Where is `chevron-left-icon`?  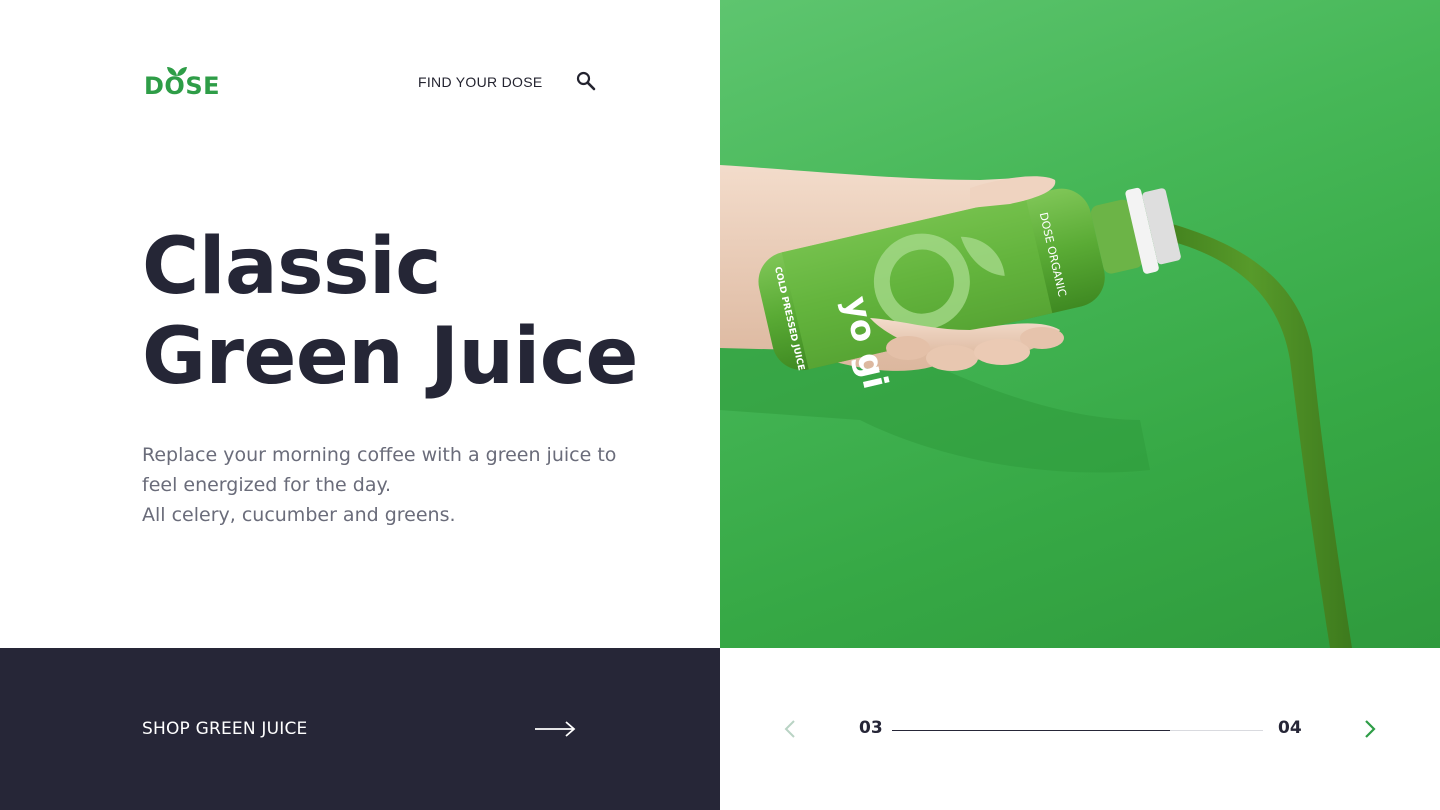
chevron-left-icon is located at coordinates (790, 729).